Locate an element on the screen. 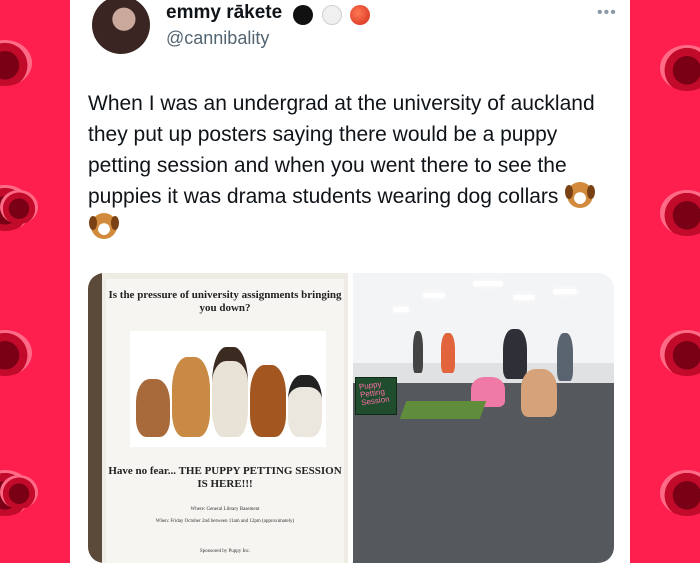 This screenshot has height=563, width=700. more-options-icon: ••• is located at coordinates (607, 13).